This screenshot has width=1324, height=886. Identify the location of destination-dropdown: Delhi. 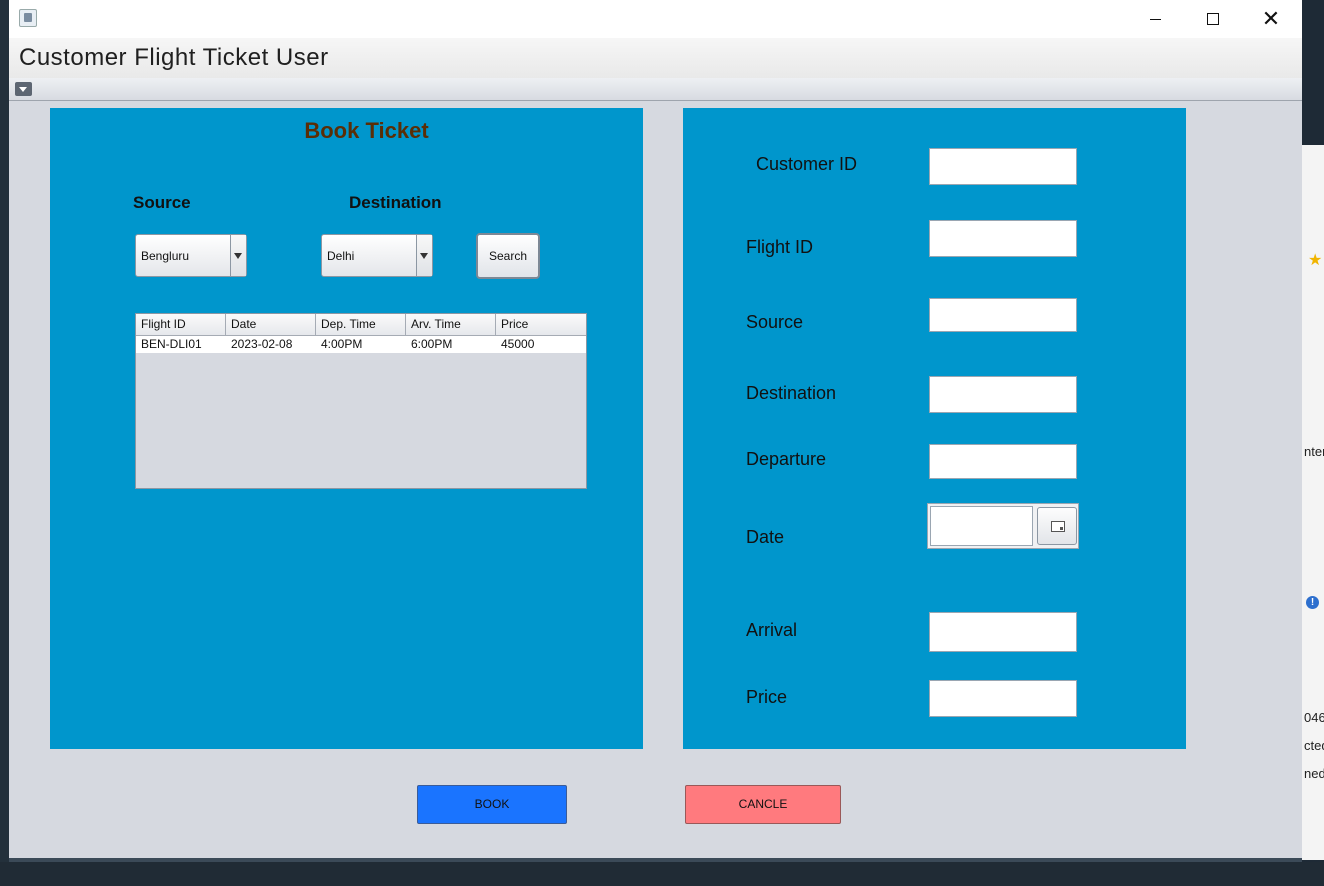
(377, 255).